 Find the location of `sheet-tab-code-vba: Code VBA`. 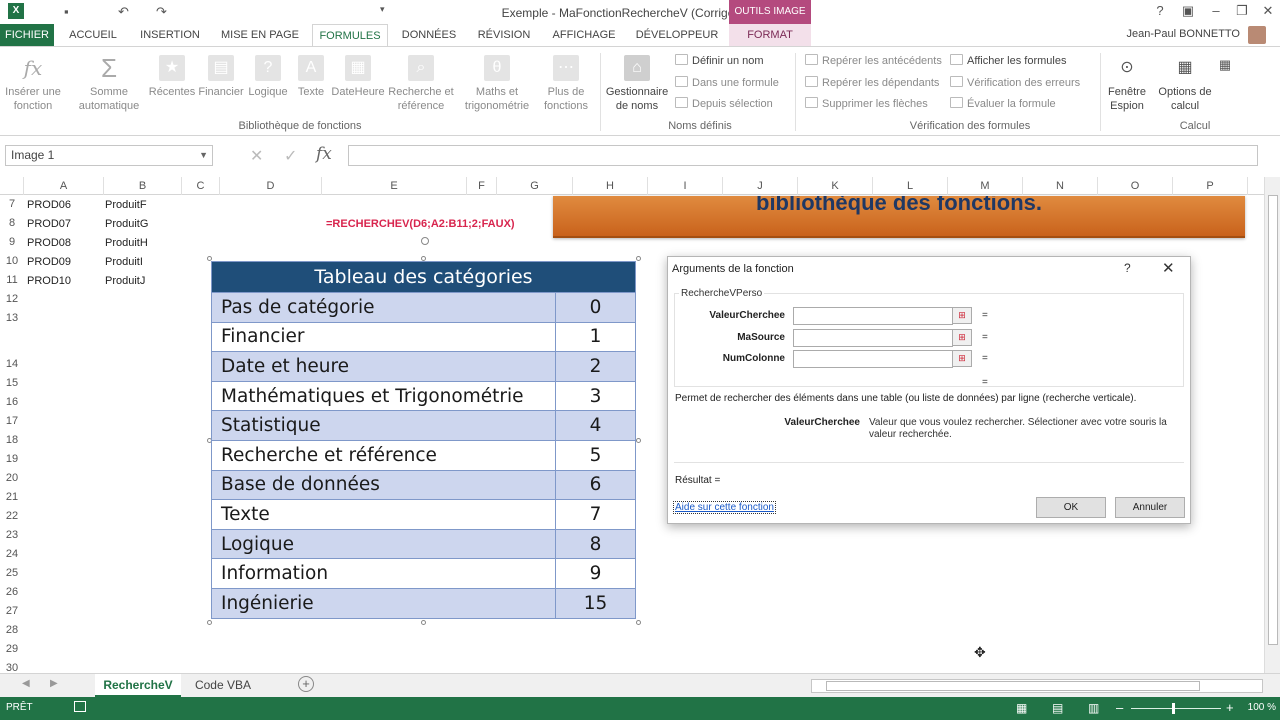

sheet-tab-code-vba: Code VBA is located at coordinates (223, 685).